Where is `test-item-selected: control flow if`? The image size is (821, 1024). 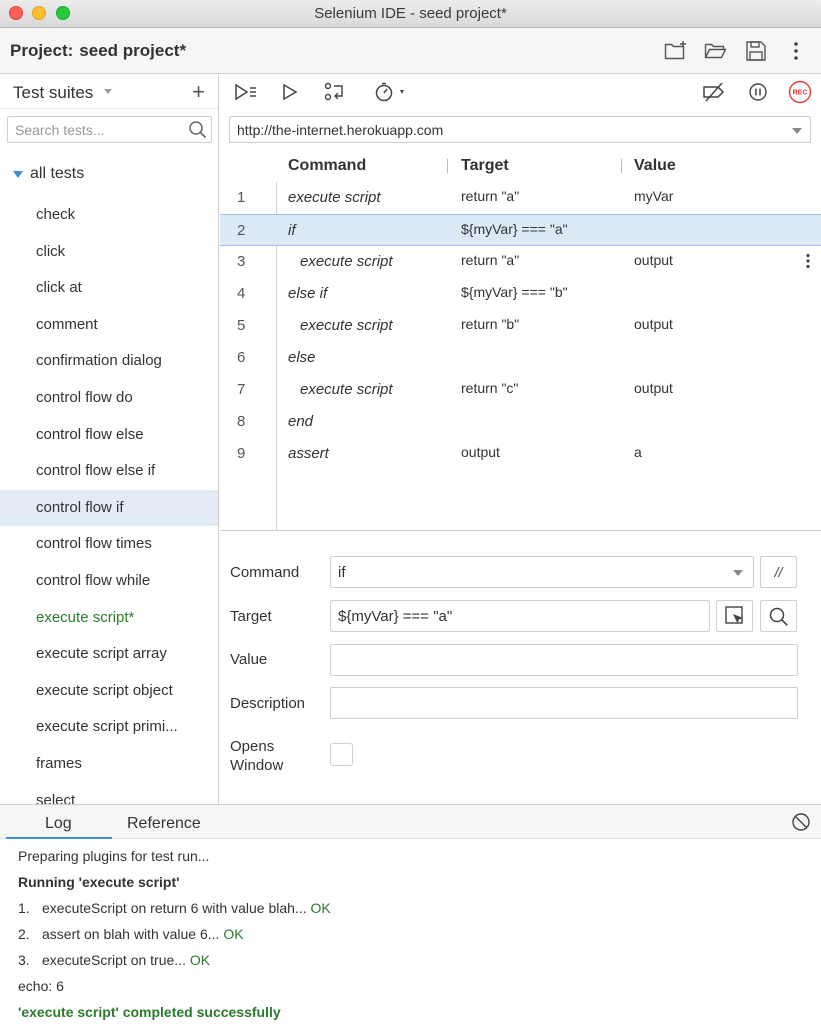
test-item-selected: control flow if is located at coordinates (109, 508).